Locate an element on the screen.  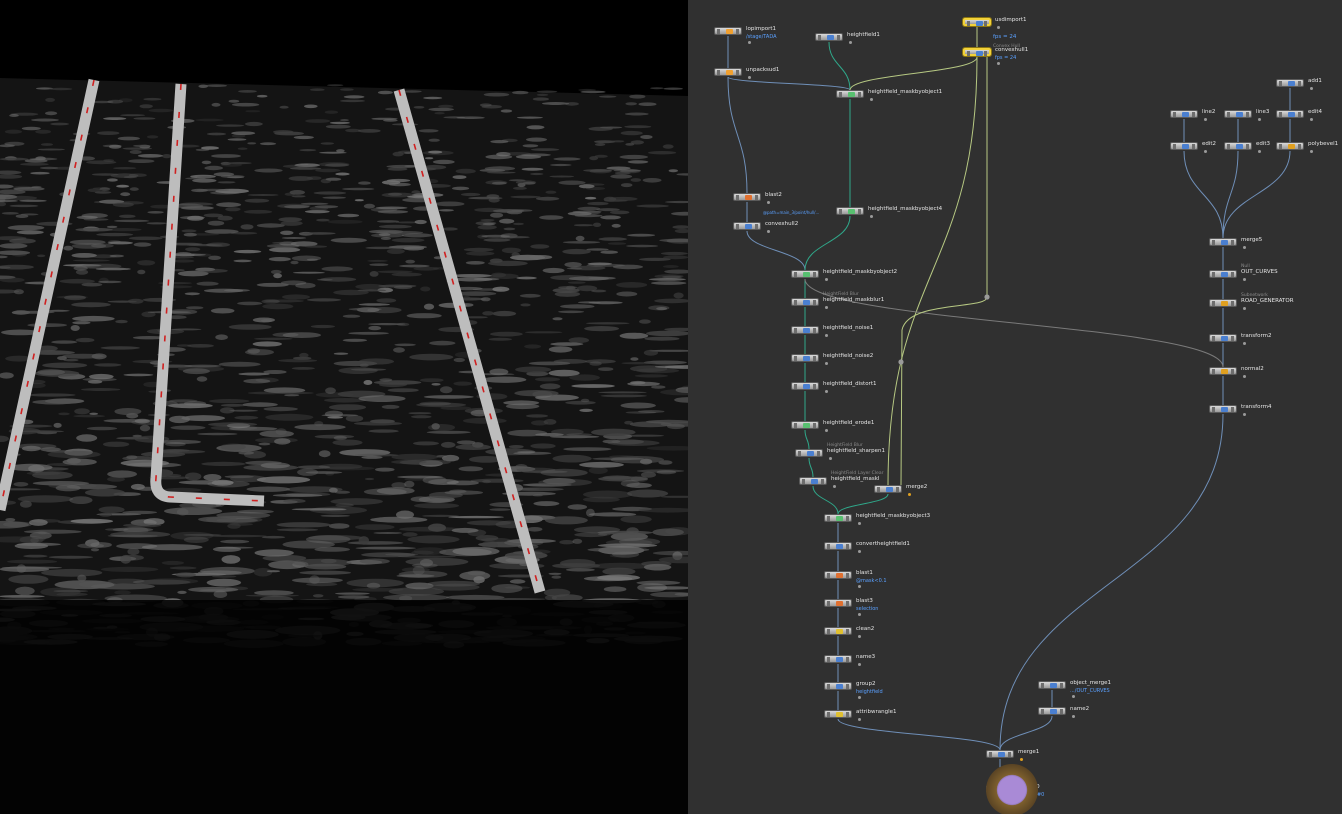
node-label: edit3 is located at coordinates (1263, 144).